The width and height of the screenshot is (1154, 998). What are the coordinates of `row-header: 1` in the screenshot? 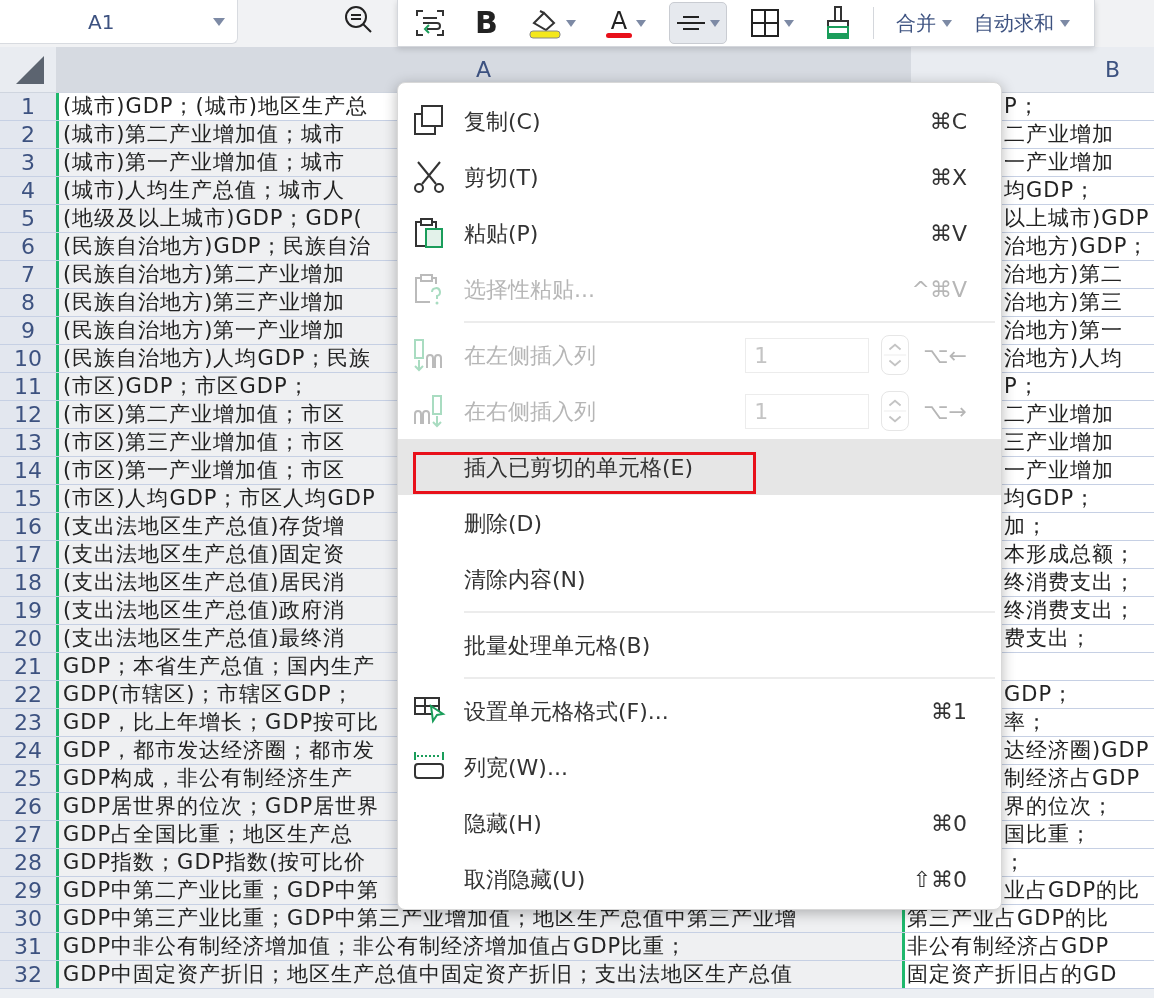 It's located at (28, 106).